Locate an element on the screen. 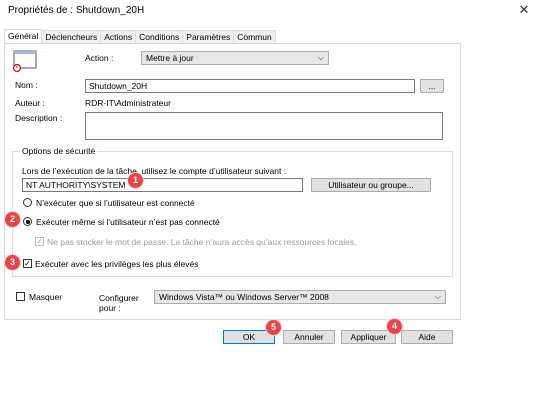 The width and height of the screenshot is (535, 400). cancel-button: Annuler is located at coordinates (309, 337).